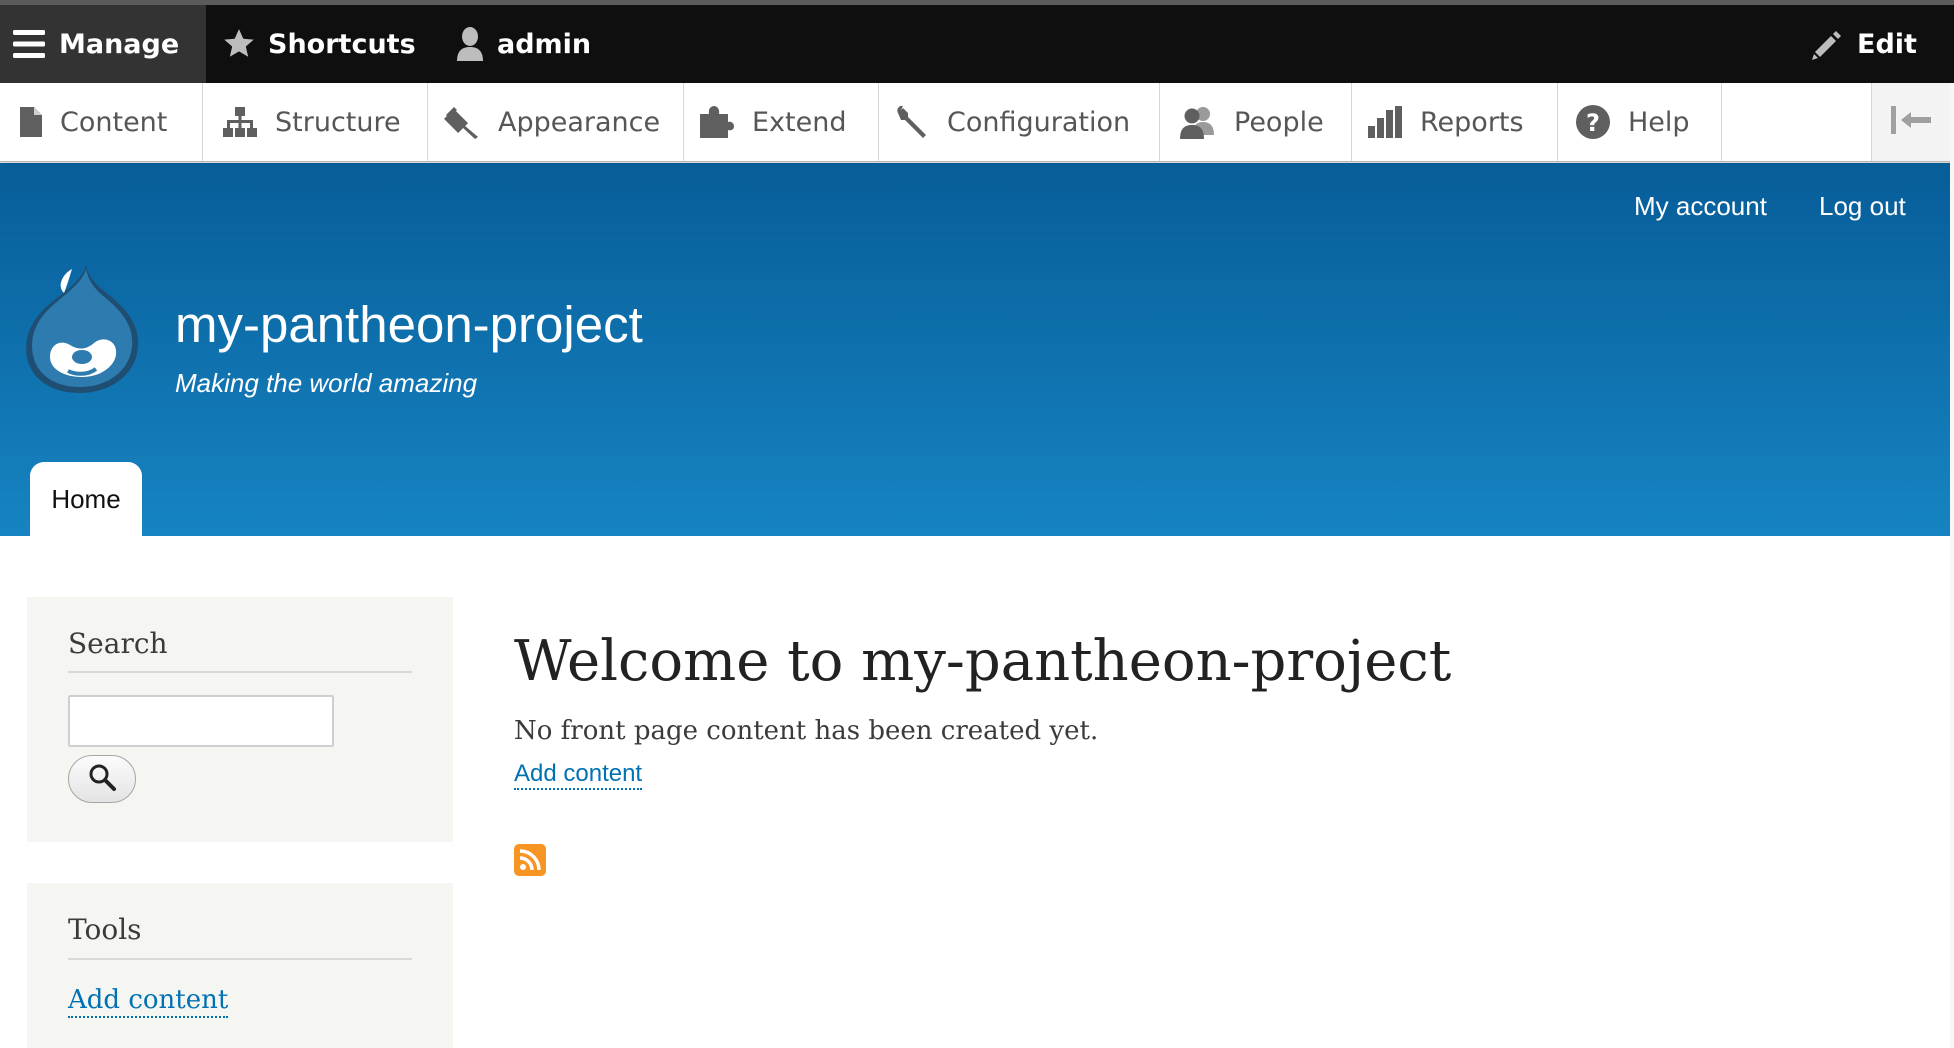  Describe the element at coordinates (148, 1001) in the screenshot. I see `tools-add-content-link: Add content` at that location.